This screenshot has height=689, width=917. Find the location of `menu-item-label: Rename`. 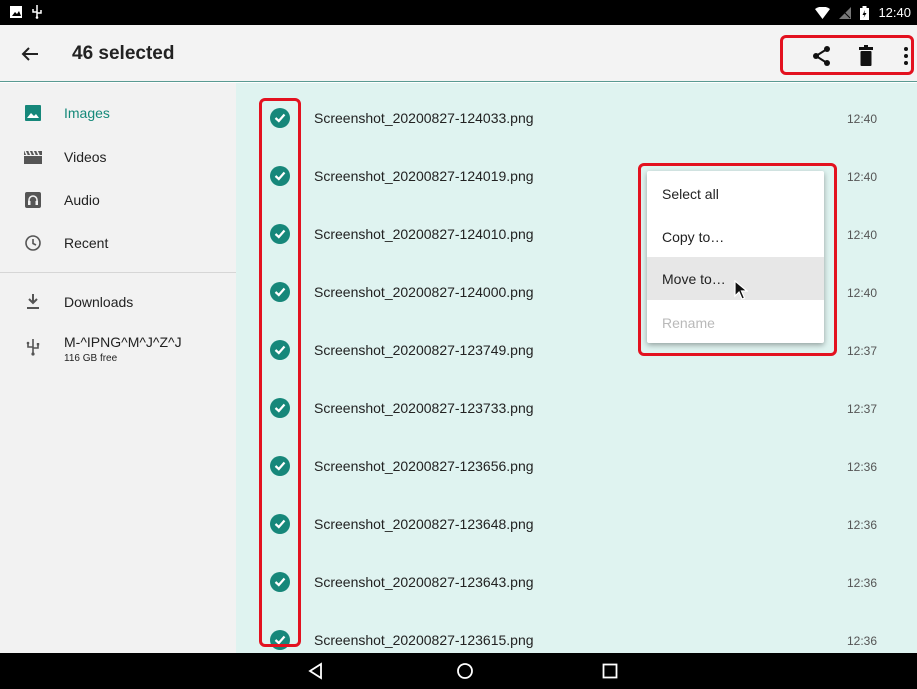

menu-item-label: Rename is located at coordinates (688, 323).